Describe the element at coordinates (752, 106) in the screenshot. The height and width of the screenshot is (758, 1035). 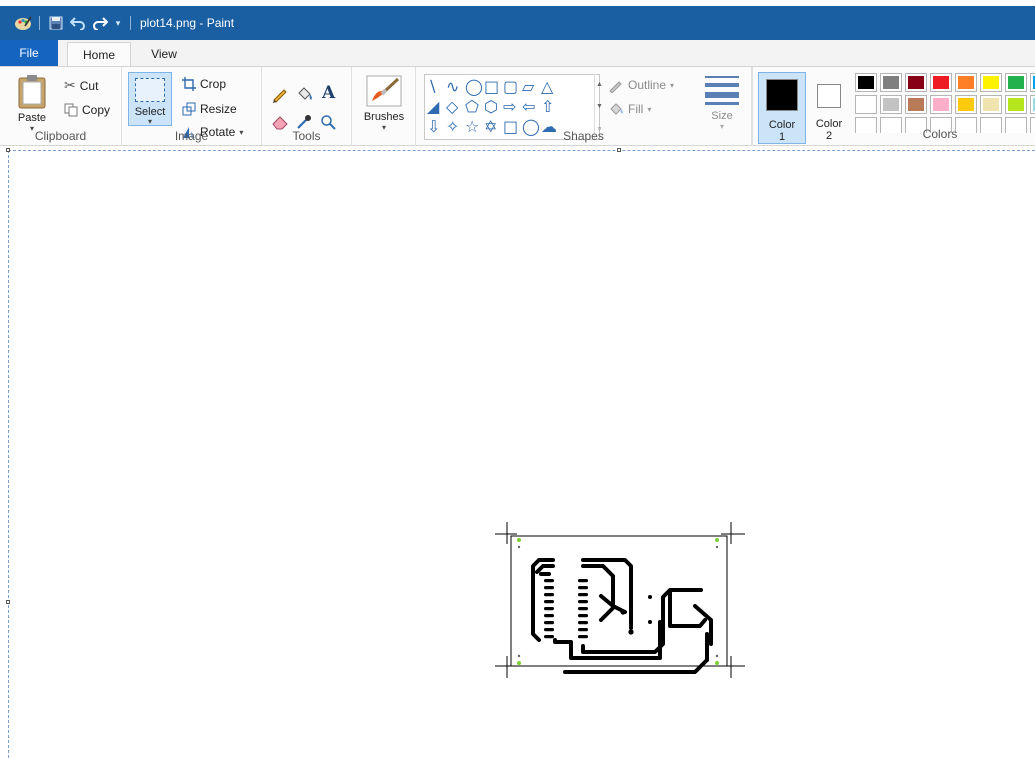
I see `size-group-divider` at that location.